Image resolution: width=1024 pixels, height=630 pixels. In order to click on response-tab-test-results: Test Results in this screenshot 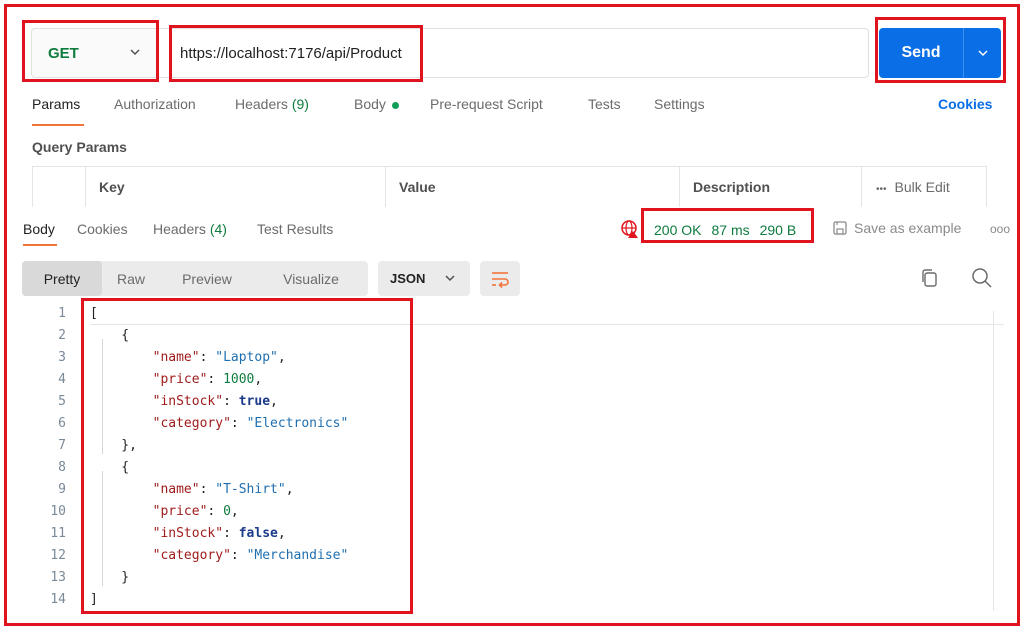, I will do `click(295, 229)`.